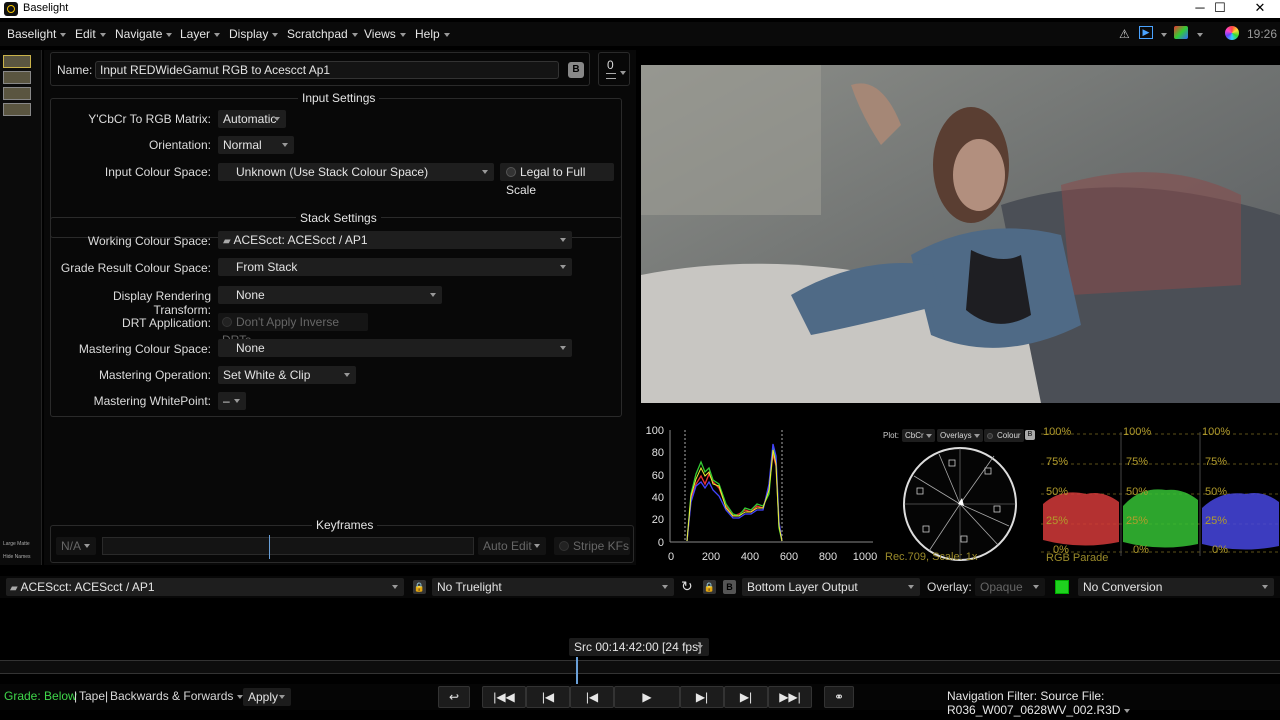 The image size is (1280, 720). I want to click on vectorscope-info-icon: B, so click(1030, 435).